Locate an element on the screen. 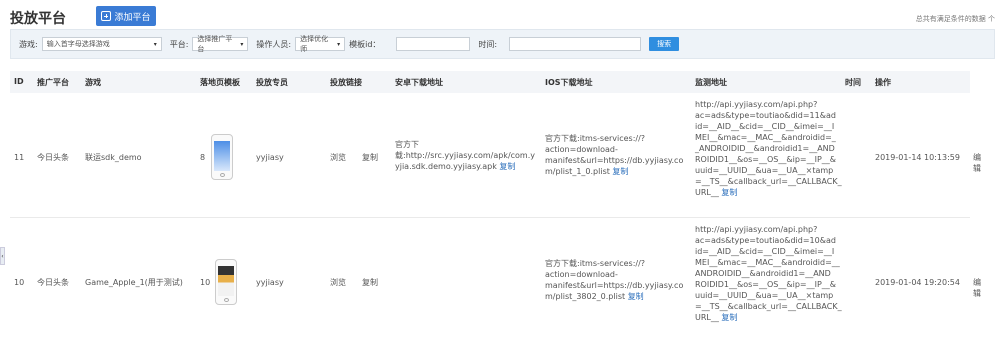 This screenshot has height=339, width=1000. game-select: 输入首字母选择游戏 ▾ is located at coordinates (101, 44).